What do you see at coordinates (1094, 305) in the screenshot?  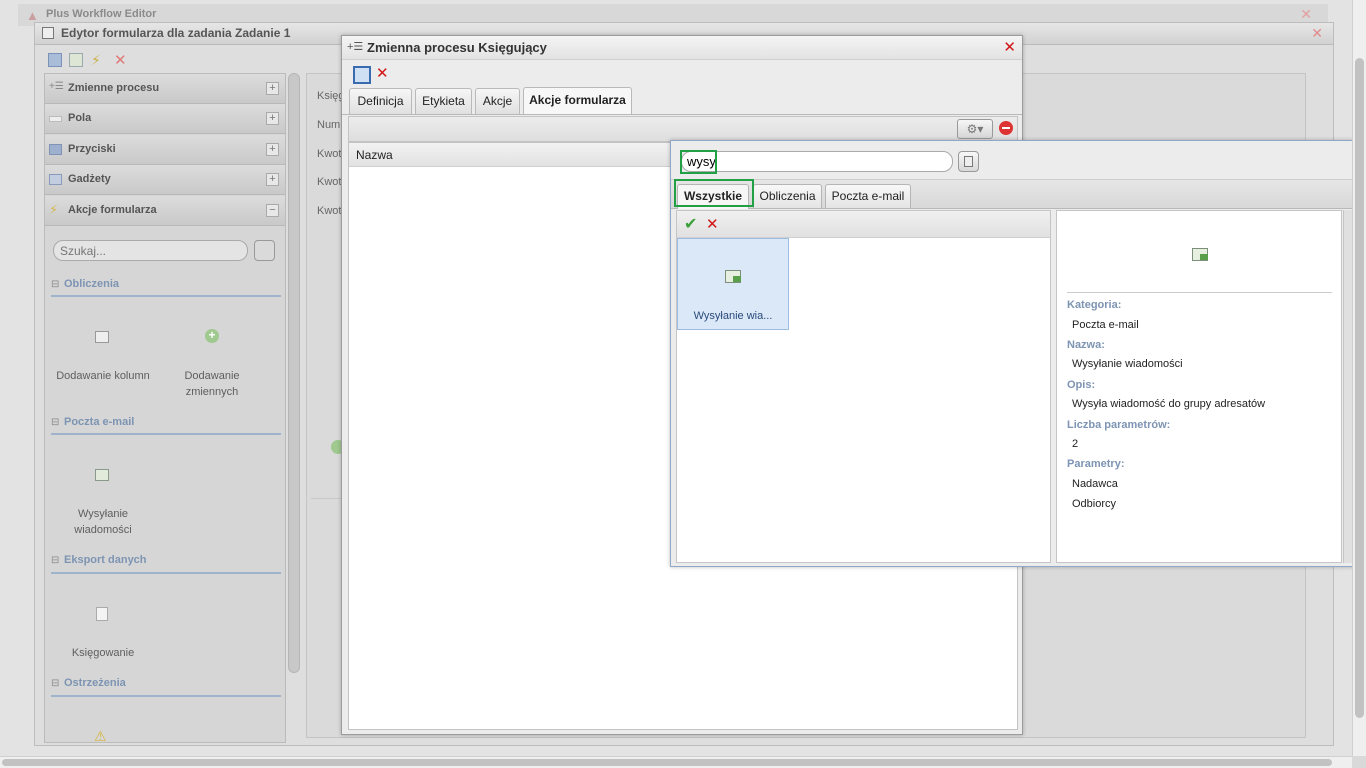 I see `detail-category-label: Kategoria:` at bounding box center [1094, 305].